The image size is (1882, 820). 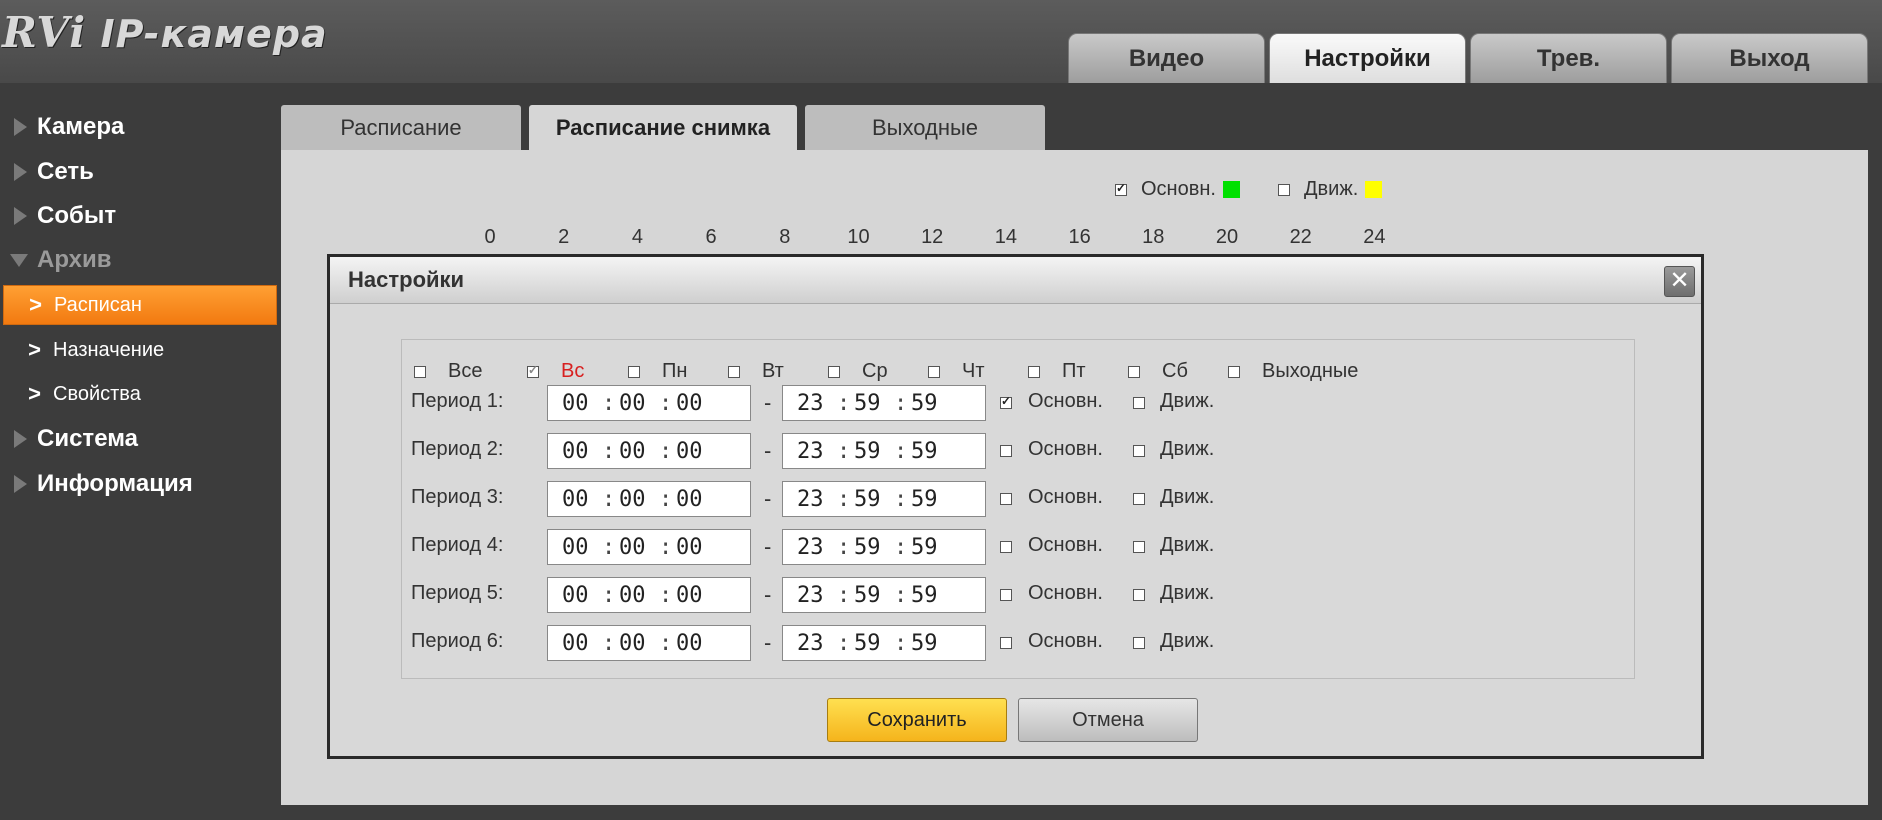 I want to click on sidebar-subitem-properties: > Свойства, so click(x=140, y=394).